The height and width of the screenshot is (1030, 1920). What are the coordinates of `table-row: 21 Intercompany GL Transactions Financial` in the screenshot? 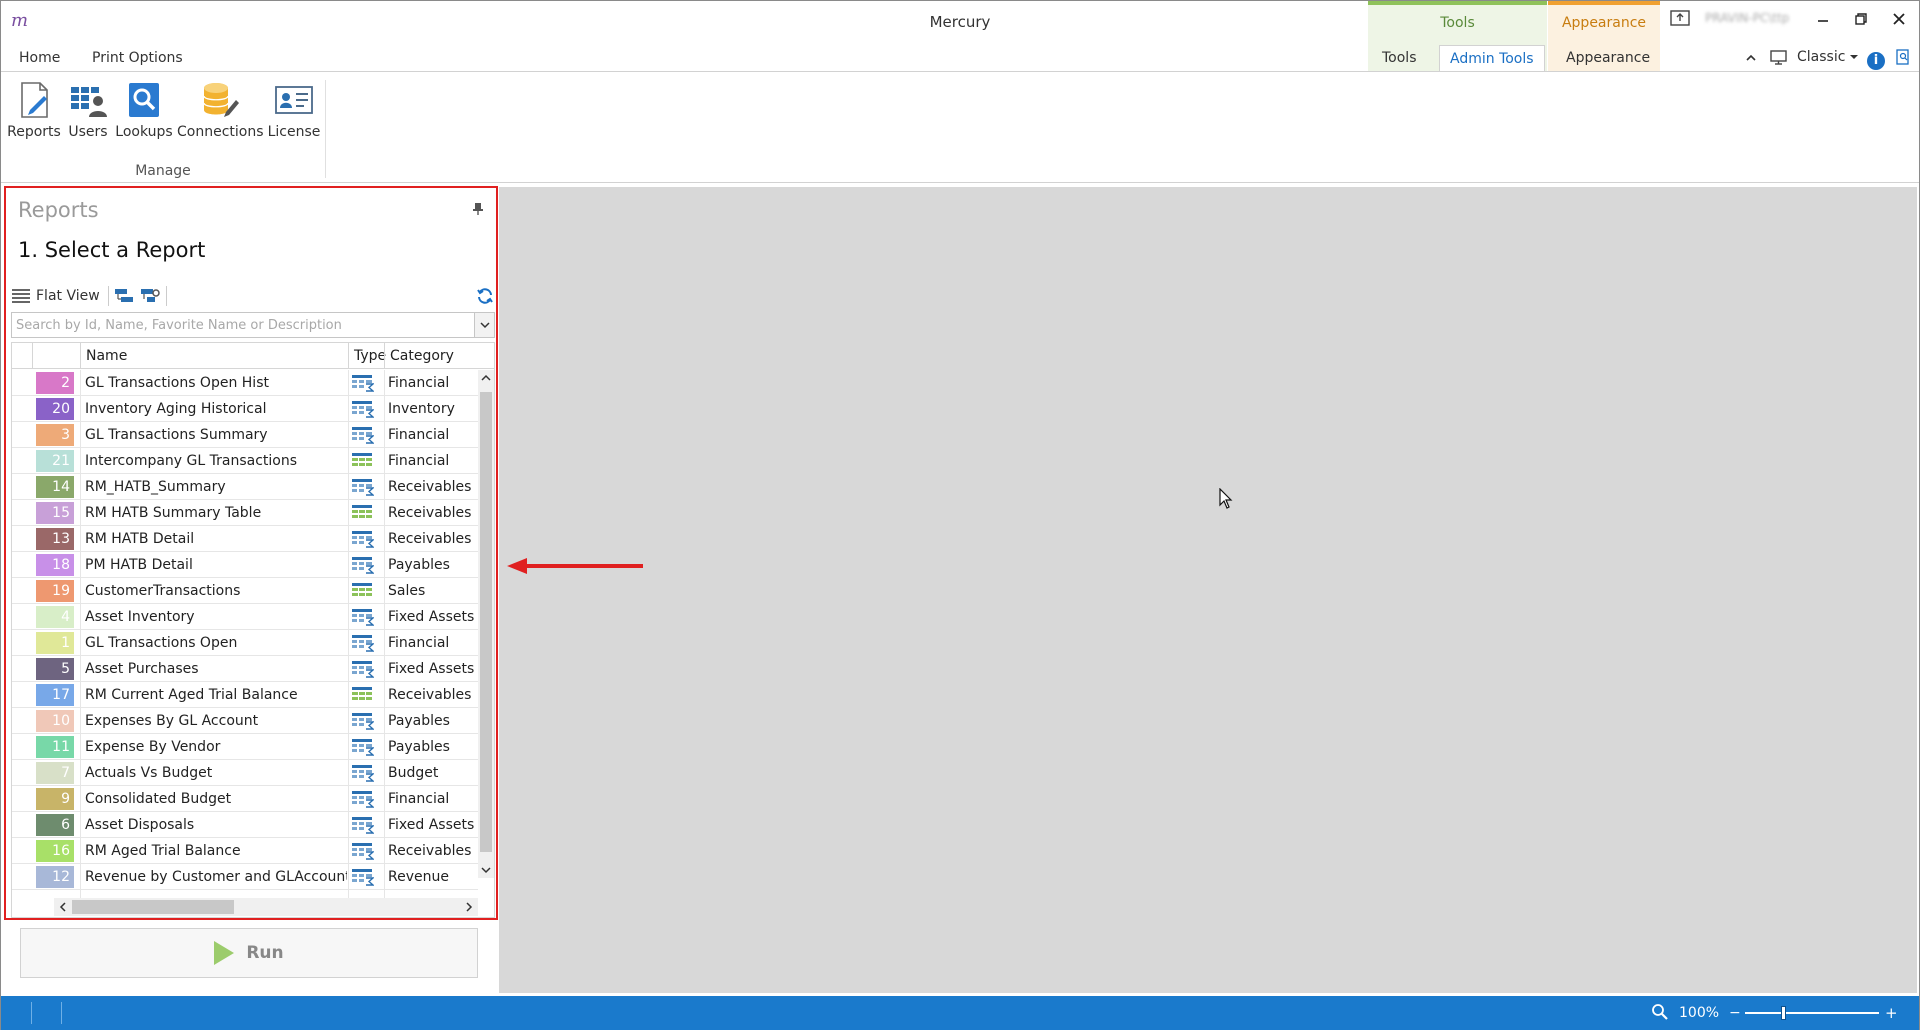 It's located at (245, 461).